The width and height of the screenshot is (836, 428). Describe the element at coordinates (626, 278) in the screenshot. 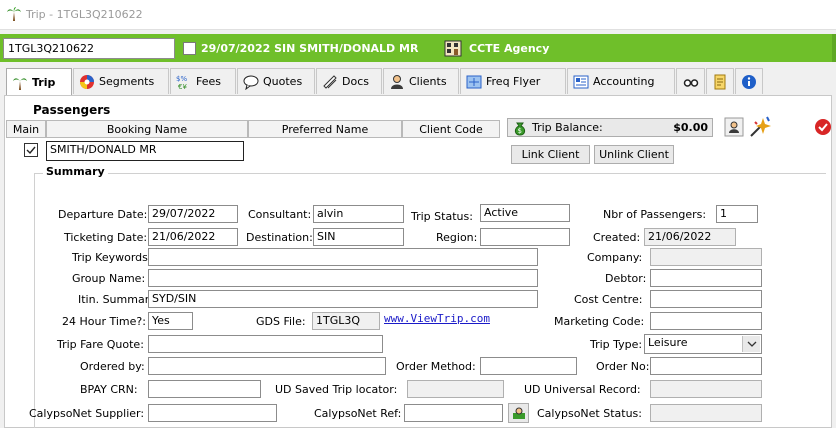

I see `debtor-label: Debtor:` at that location.